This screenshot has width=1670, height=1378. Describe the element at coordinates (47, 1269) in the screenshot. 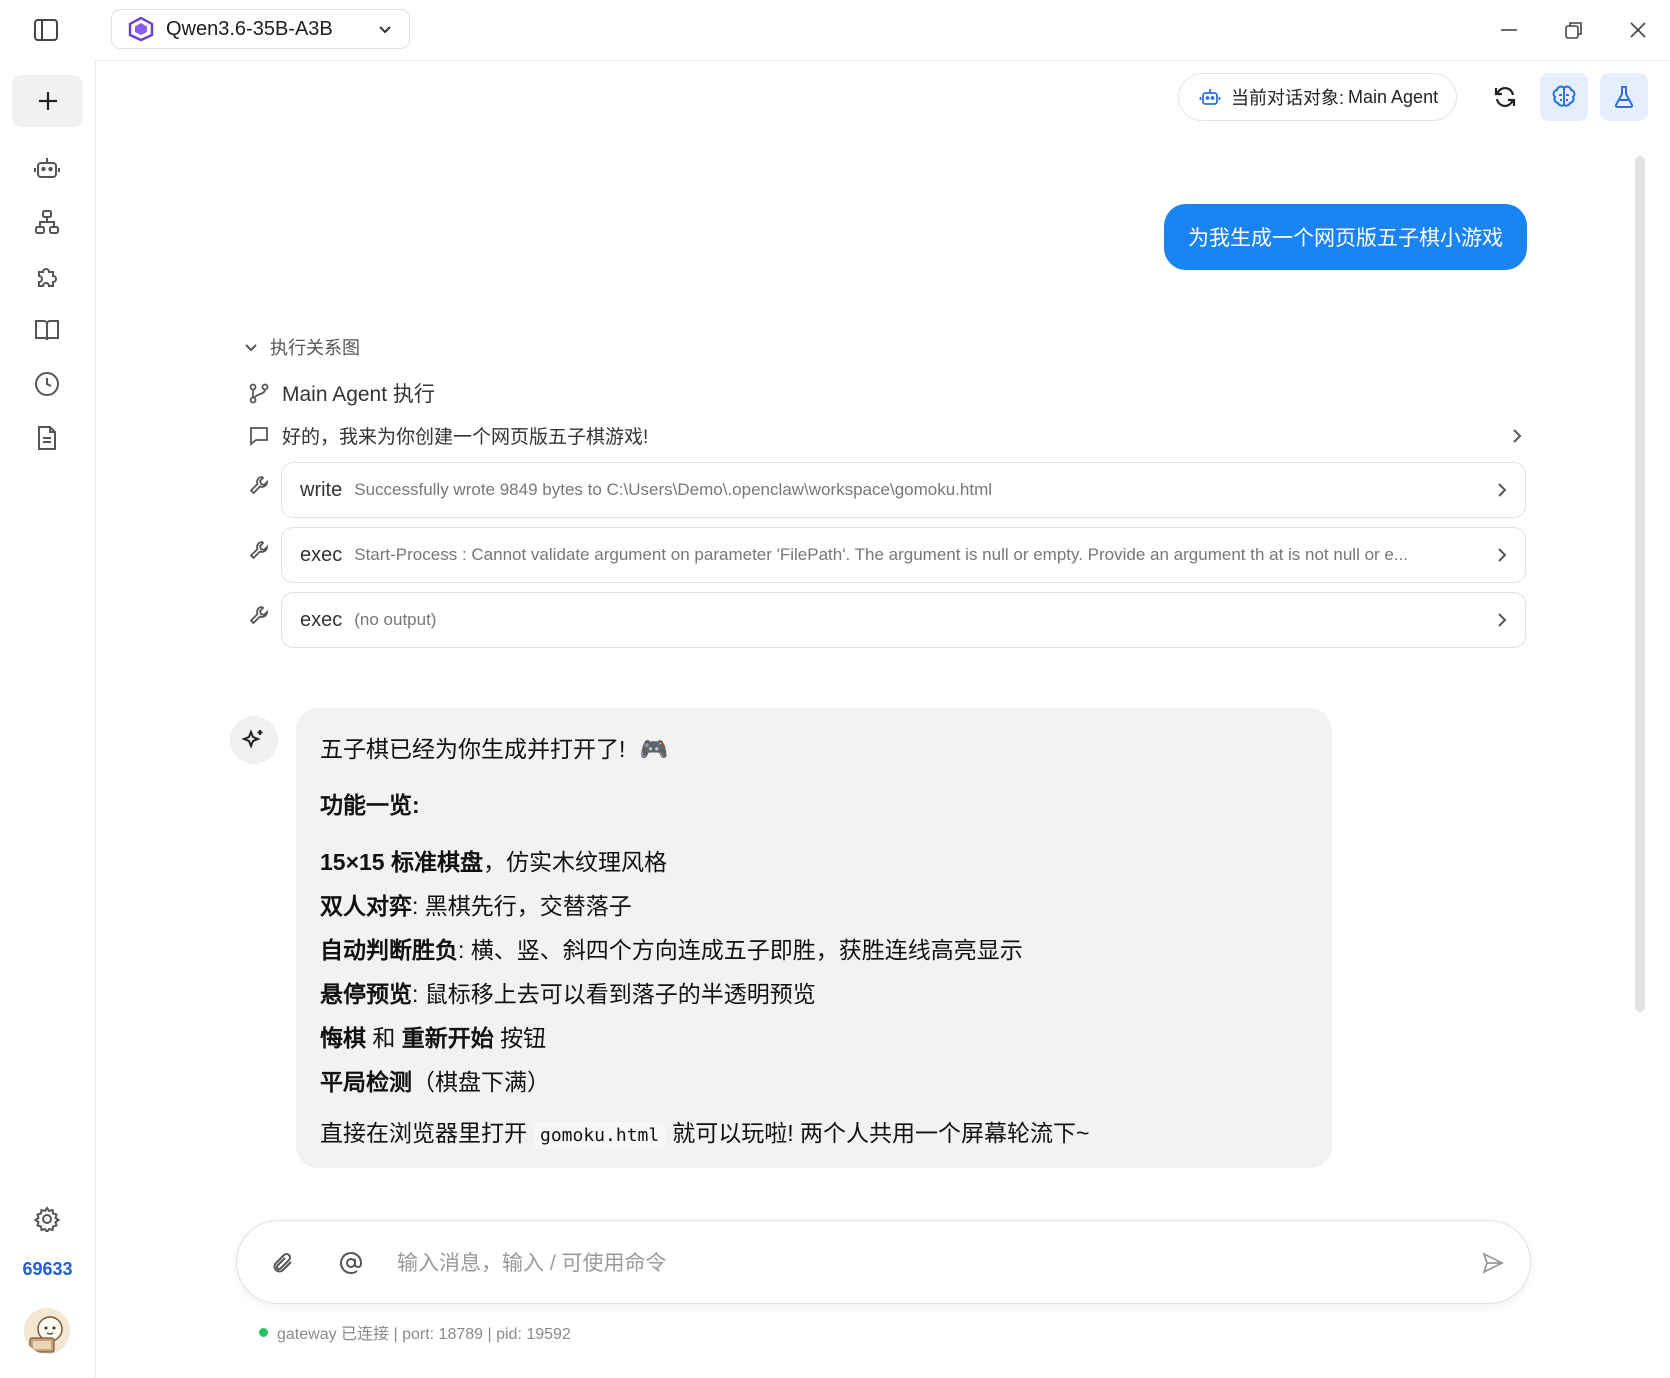

I see `token-counter: 69633` at that location.